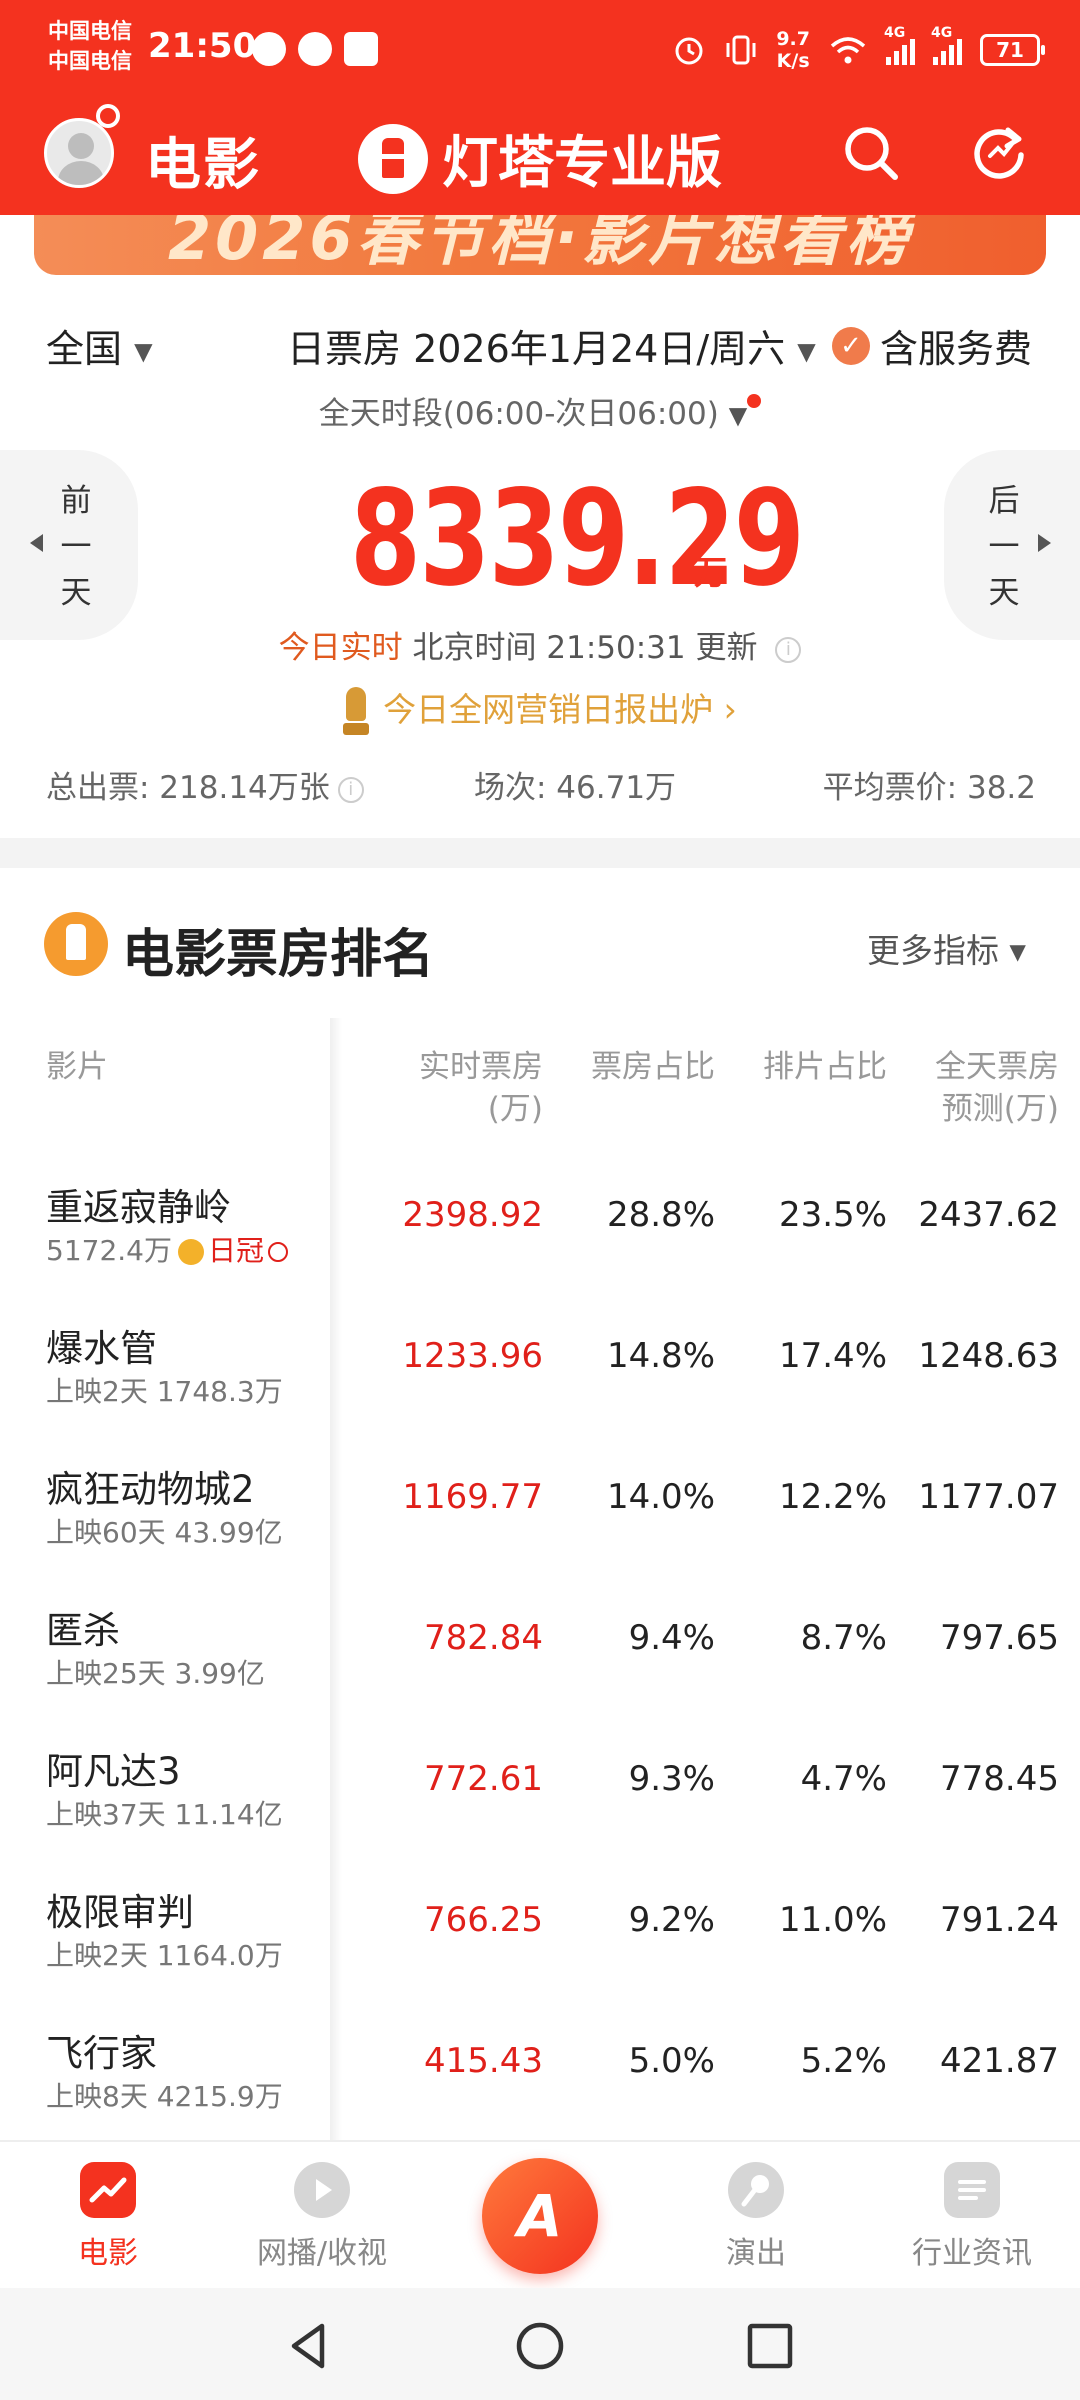 This screenshot has width=1080, height=2400. Describe the element at coordinates (310, 2346) in the screenshot. I see `back-icon` at that location.